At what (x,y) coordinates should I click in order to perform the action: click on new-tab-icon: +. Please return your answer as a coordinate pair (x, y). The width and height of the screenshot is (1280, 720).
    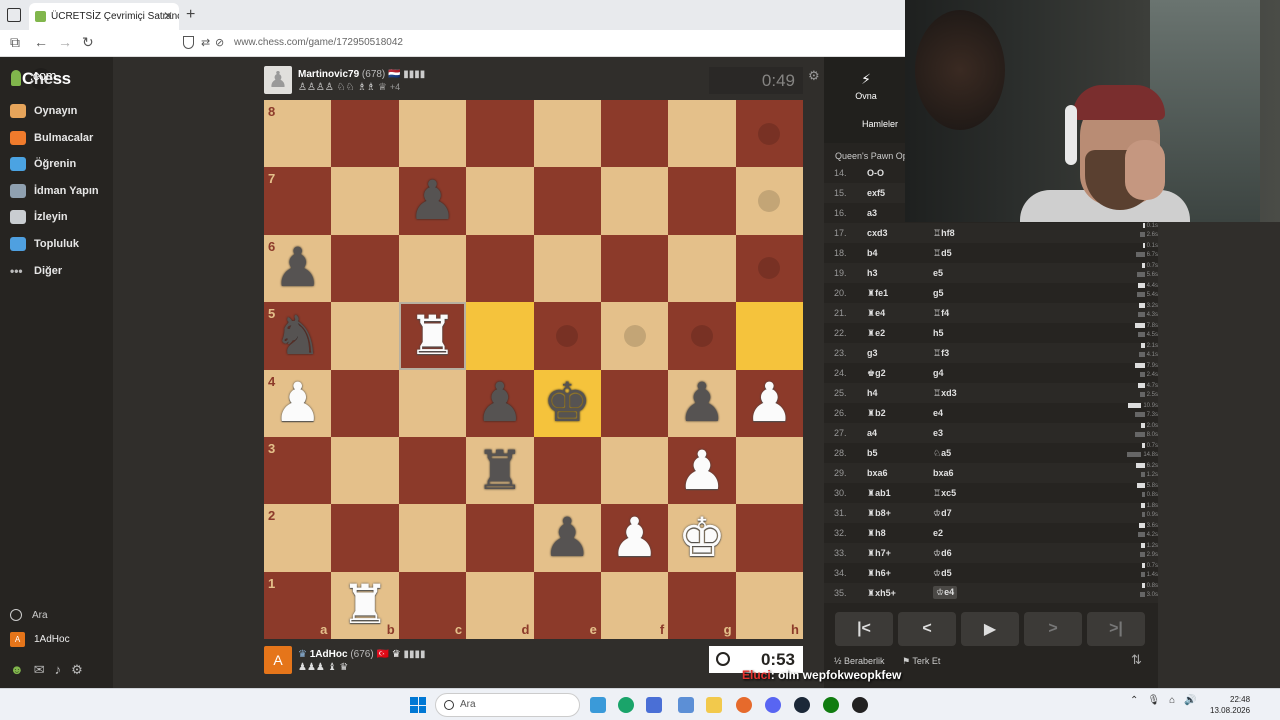
    Looking at the image, I should click on (190, 15).